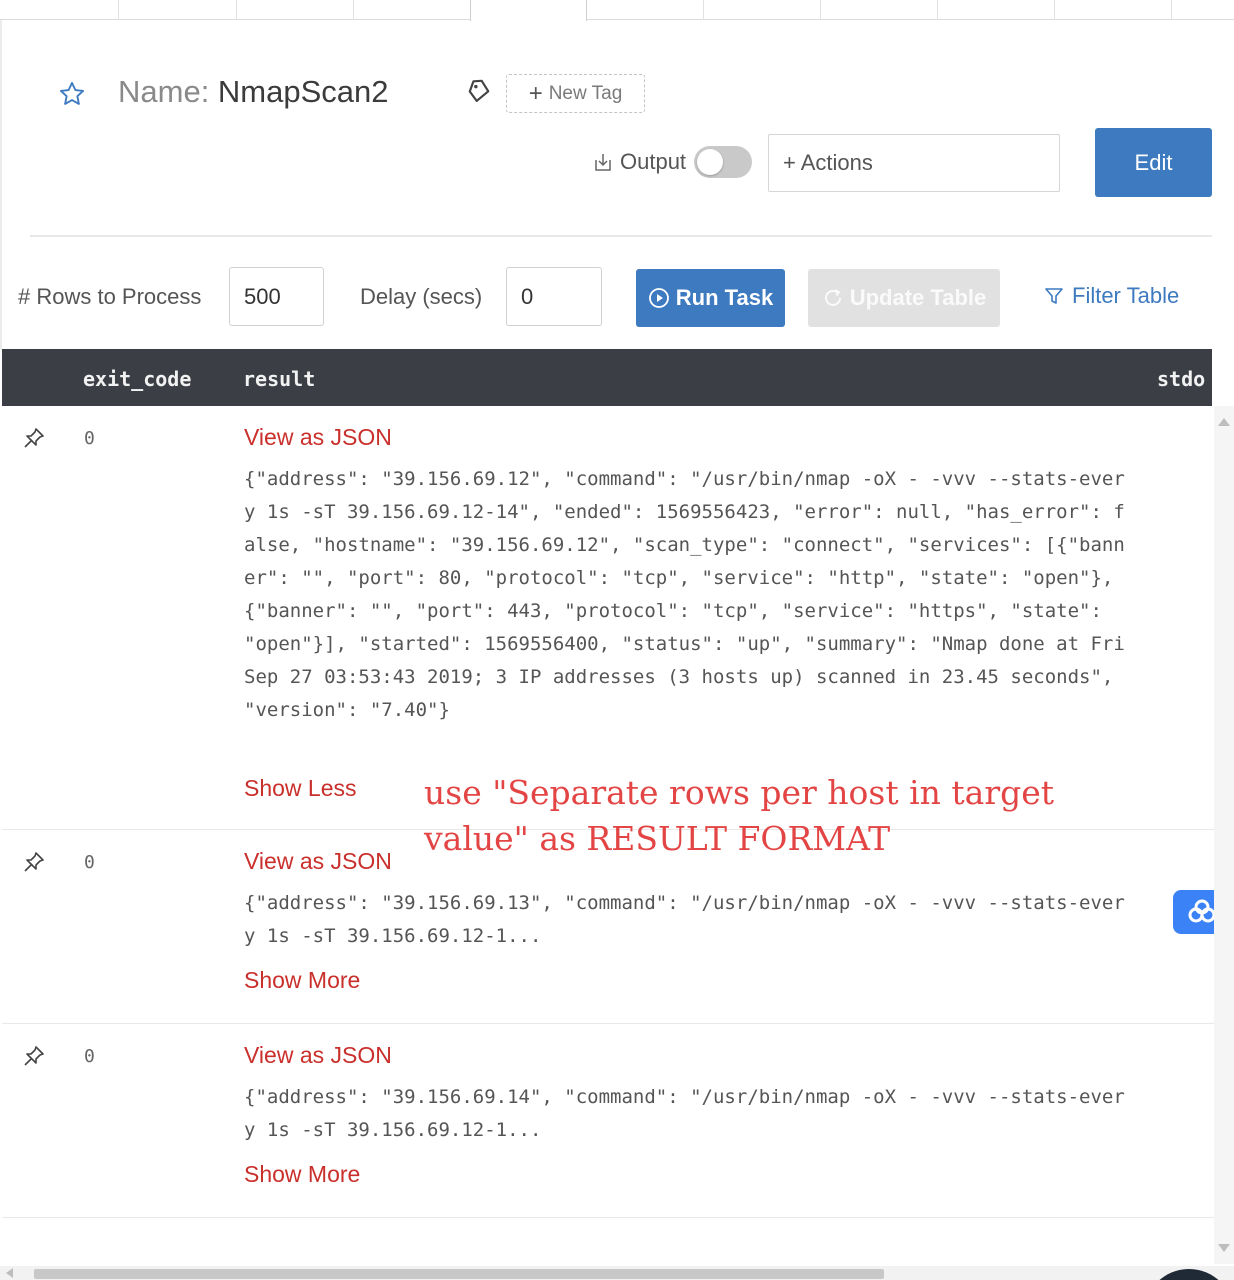 The width and height of the screenshot is (1234, 1280). I want to click on plus-icon: +, so click(535, 93).